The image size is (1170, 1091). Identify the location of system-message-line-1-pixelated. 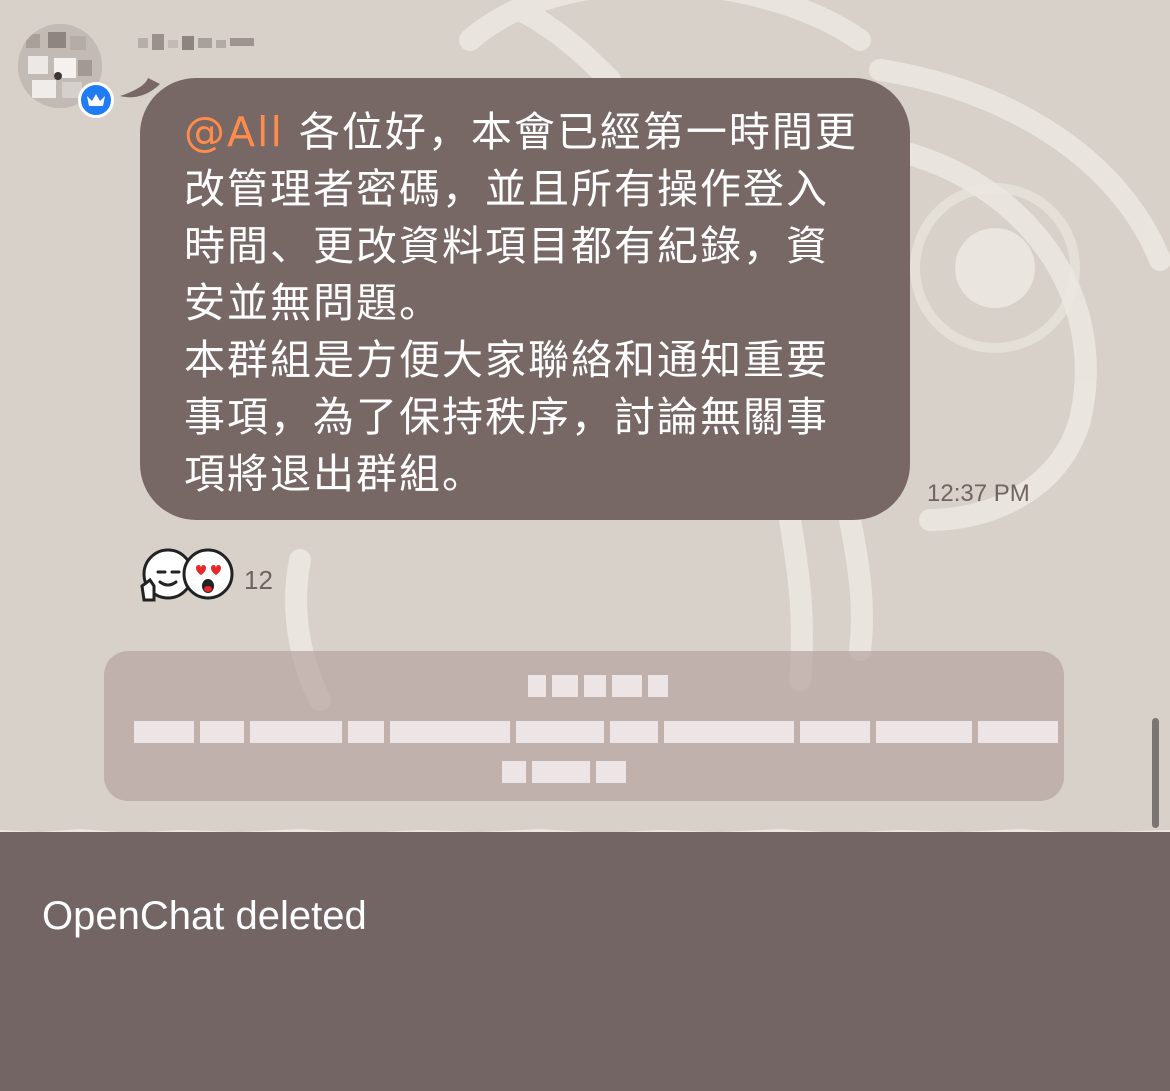
(598, 686).